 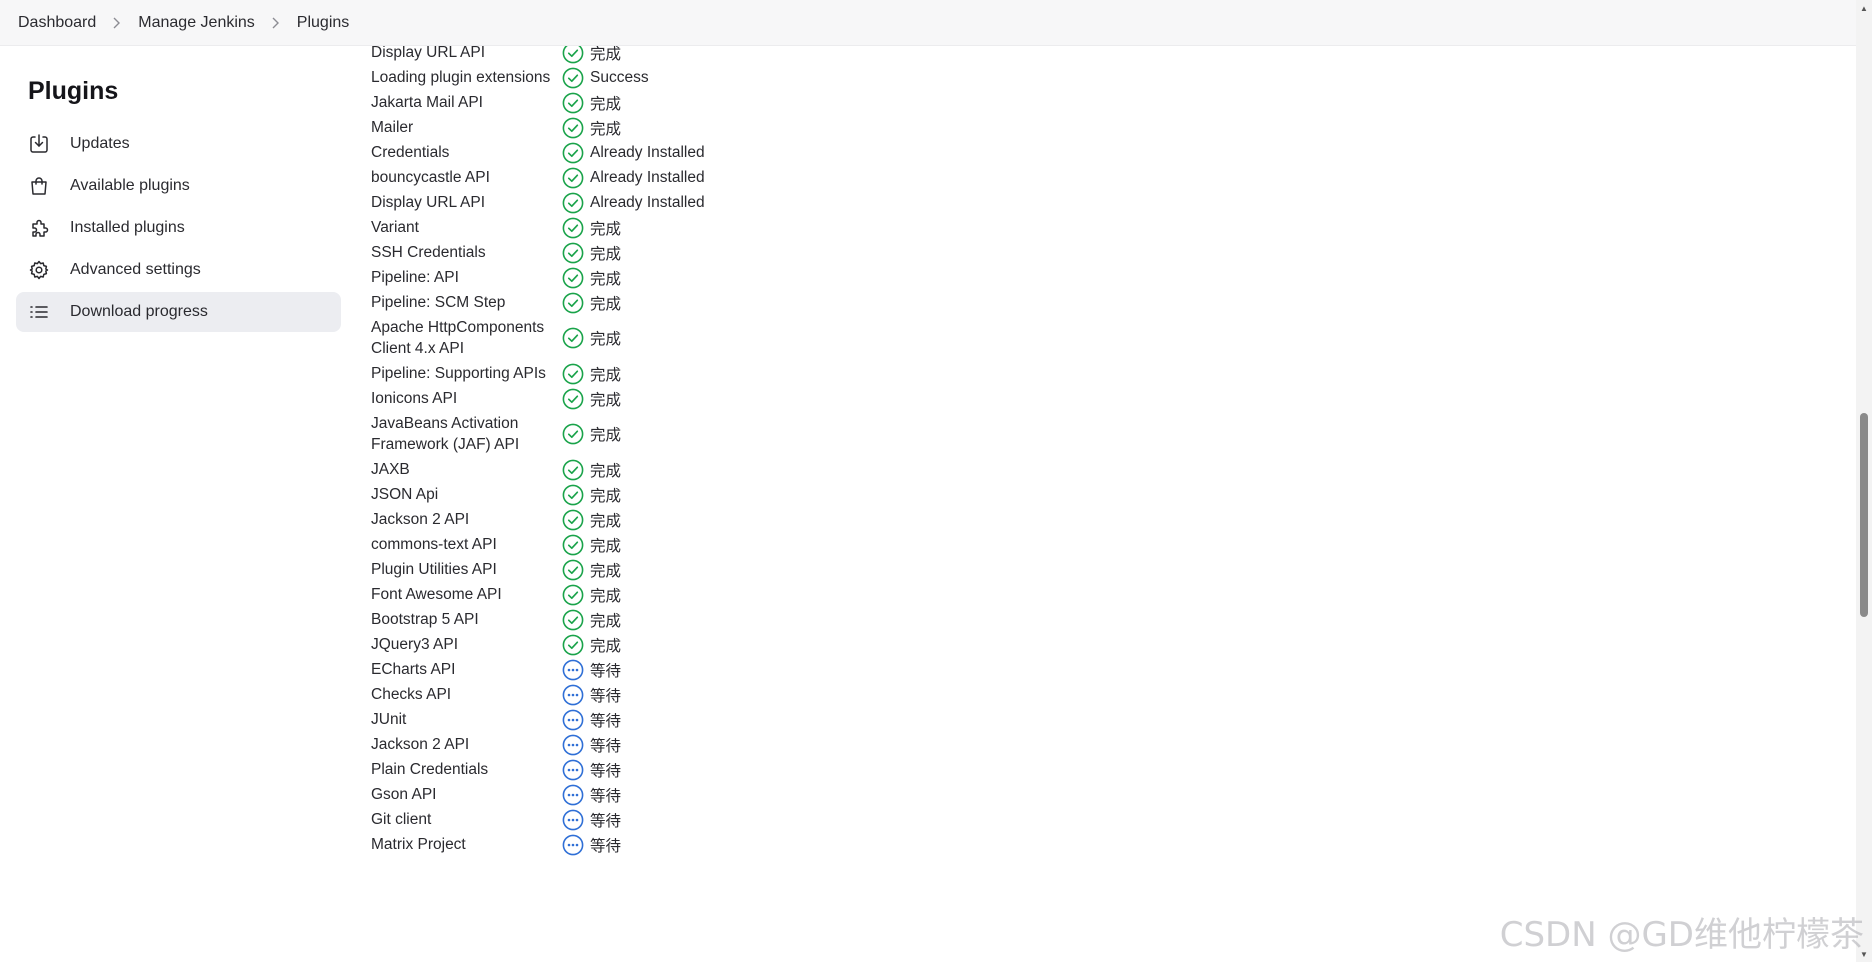 I want to click on list-icon, so click(x=39, y=312).